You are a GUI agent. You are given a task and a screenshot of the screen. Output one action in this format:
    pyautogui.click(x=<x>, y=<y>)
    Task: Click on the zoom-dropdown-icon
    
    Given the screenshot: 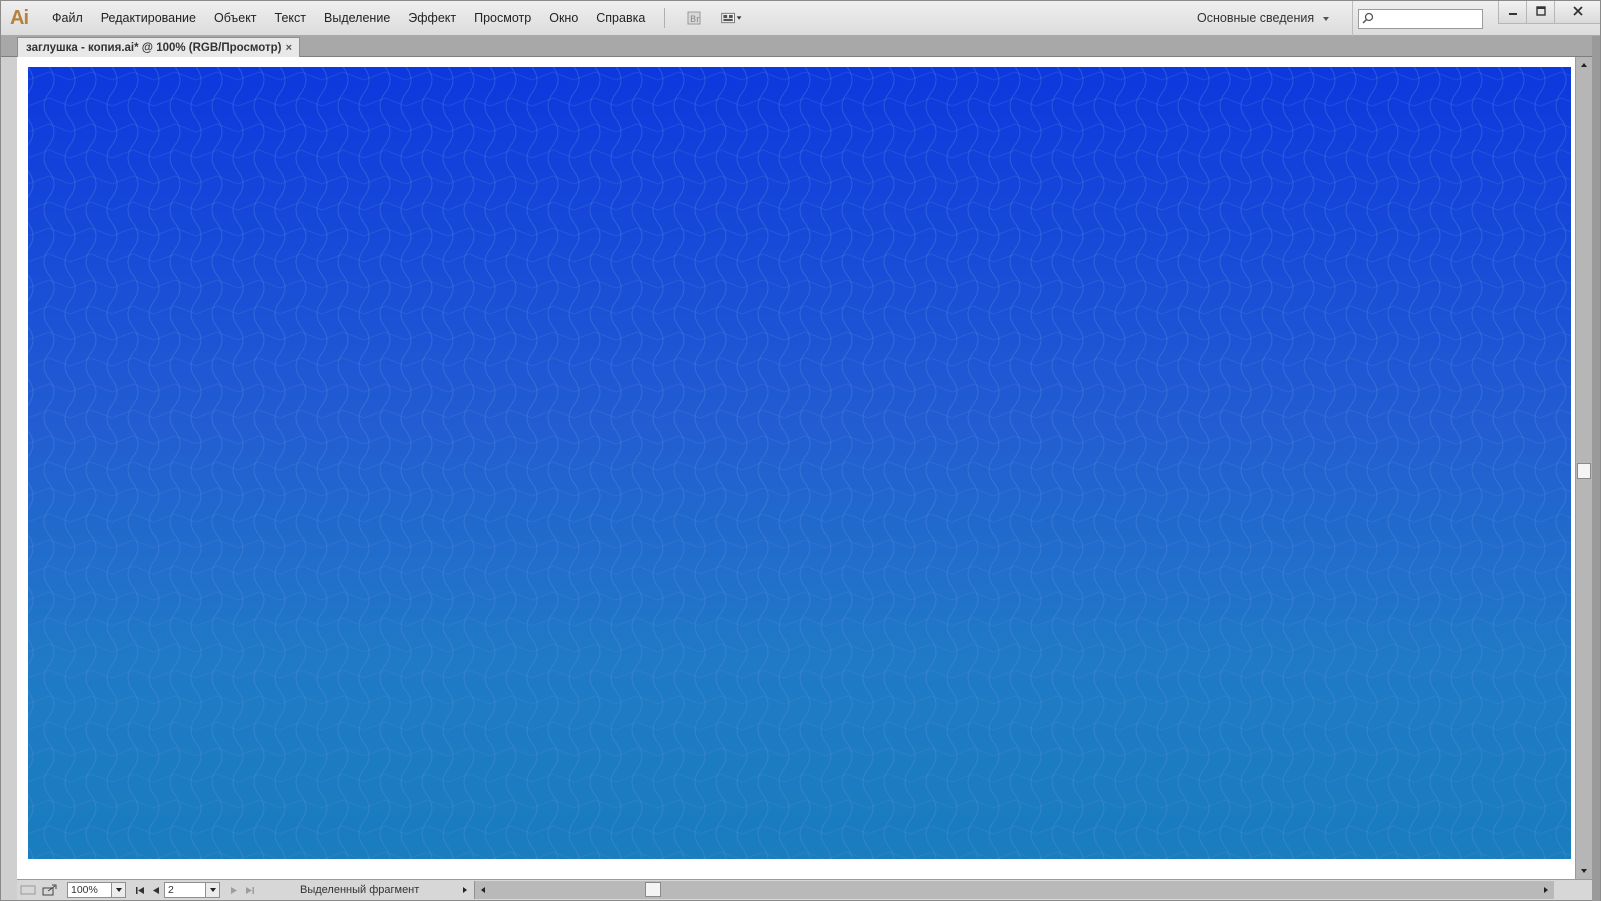 What is the action you would take?
    pyautogui.click(x=119, y=890)
    